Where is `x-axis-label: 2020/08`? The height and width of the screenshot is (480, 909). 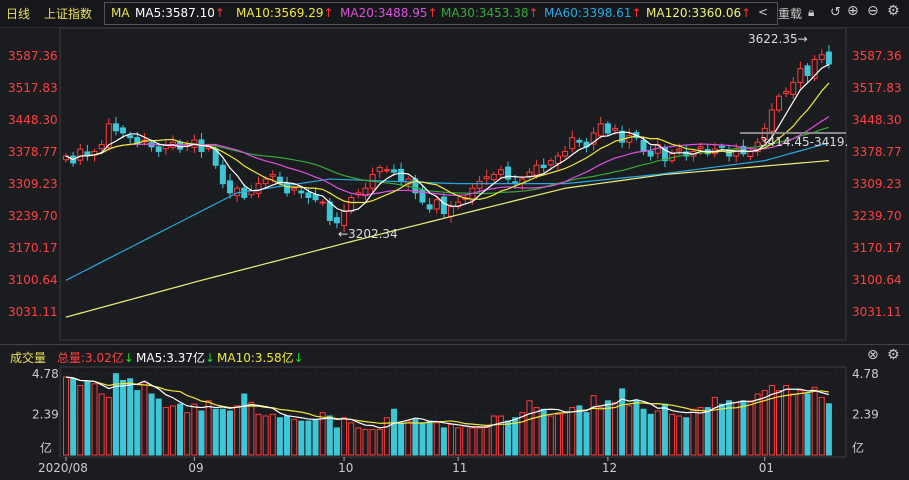
x-axis-label: 2020/08 is located at coordinates (63, 468).